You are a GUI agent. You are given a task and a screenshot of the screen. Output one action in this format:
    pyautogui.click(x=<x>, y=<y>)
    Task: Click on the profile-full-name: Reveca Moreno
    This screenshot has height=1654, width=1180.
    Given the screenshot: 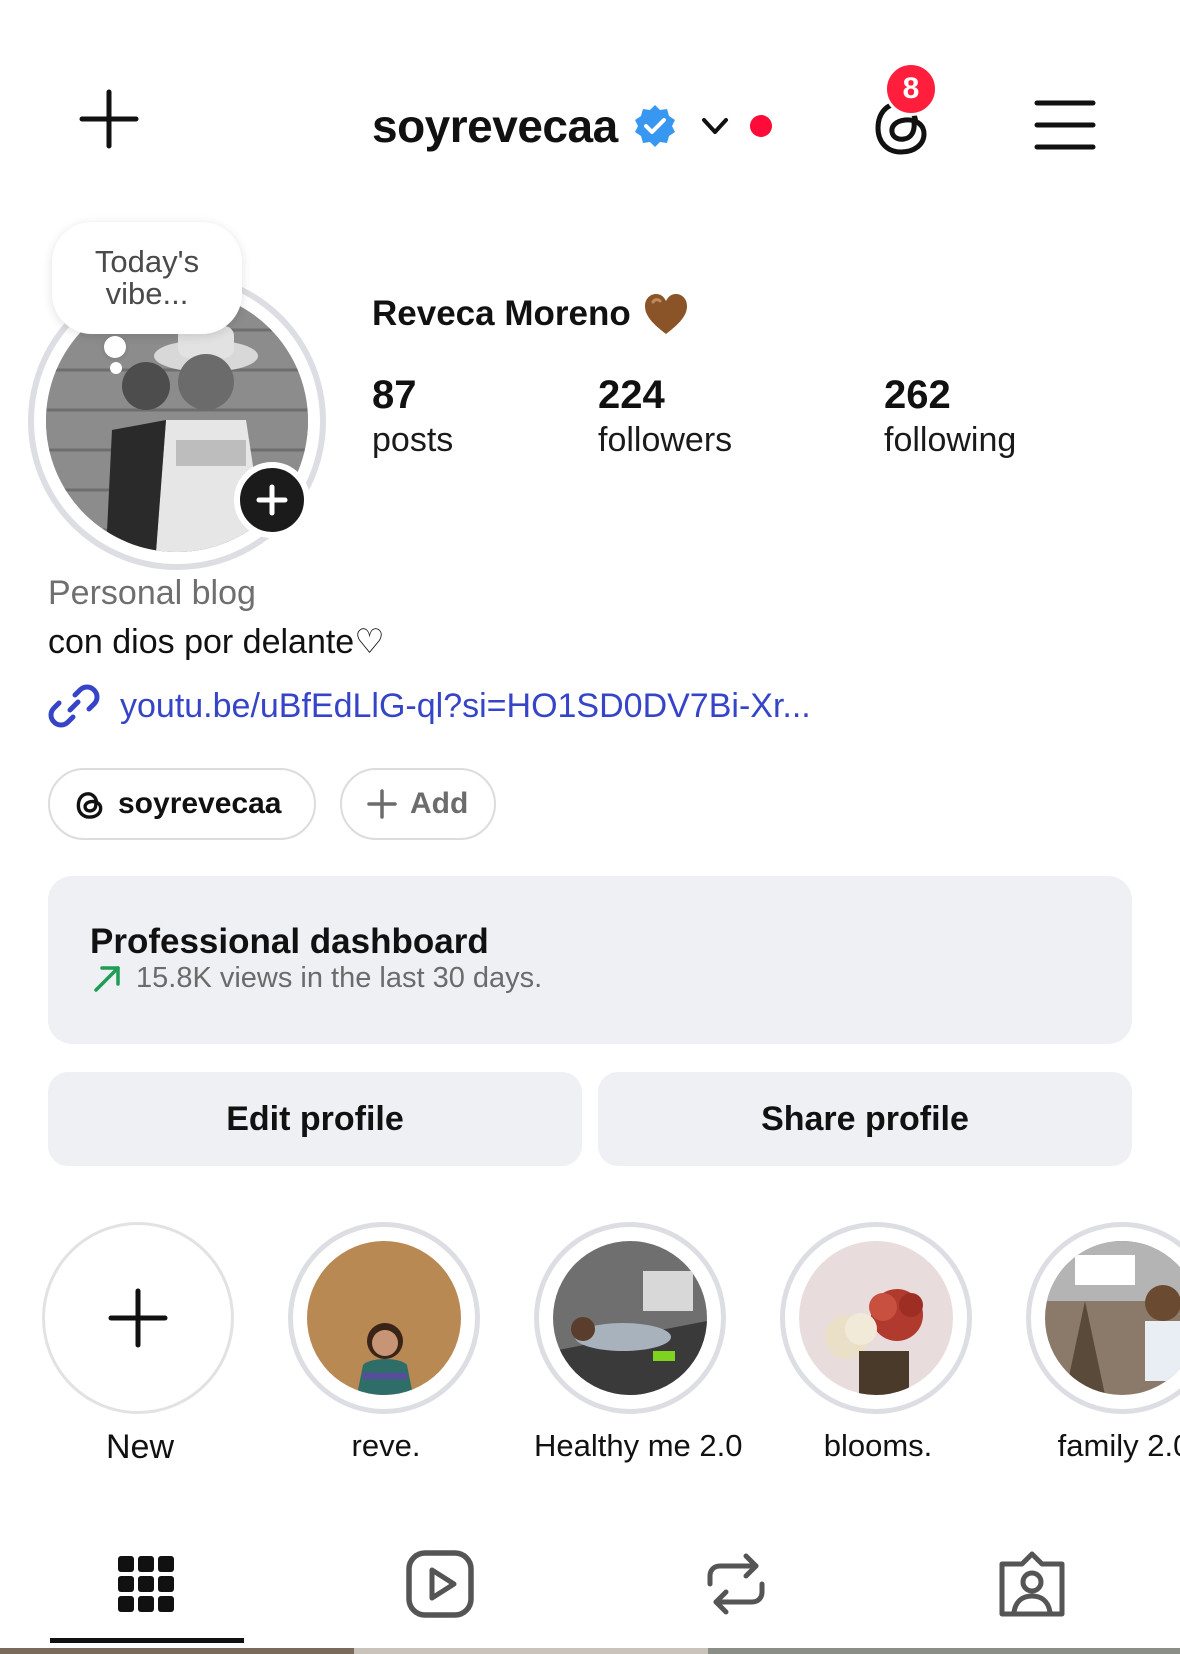 What is the action you would take?
    pyautogui.click(x=530, y=314)
    